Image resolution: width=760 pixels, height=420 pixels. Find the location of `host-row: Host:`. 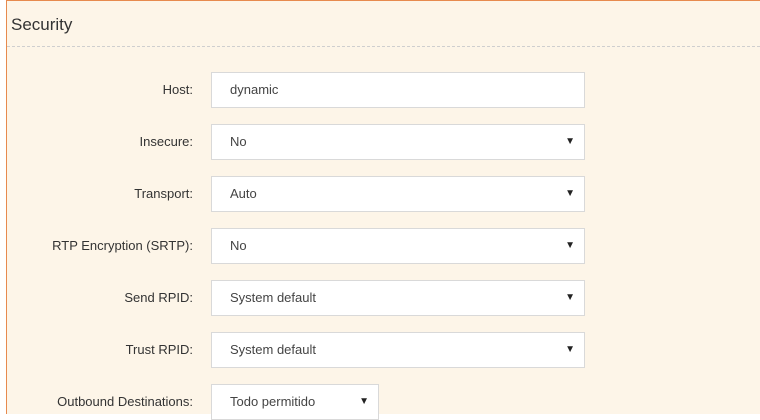

host-row: Host: is located at coordinates (383, 90).